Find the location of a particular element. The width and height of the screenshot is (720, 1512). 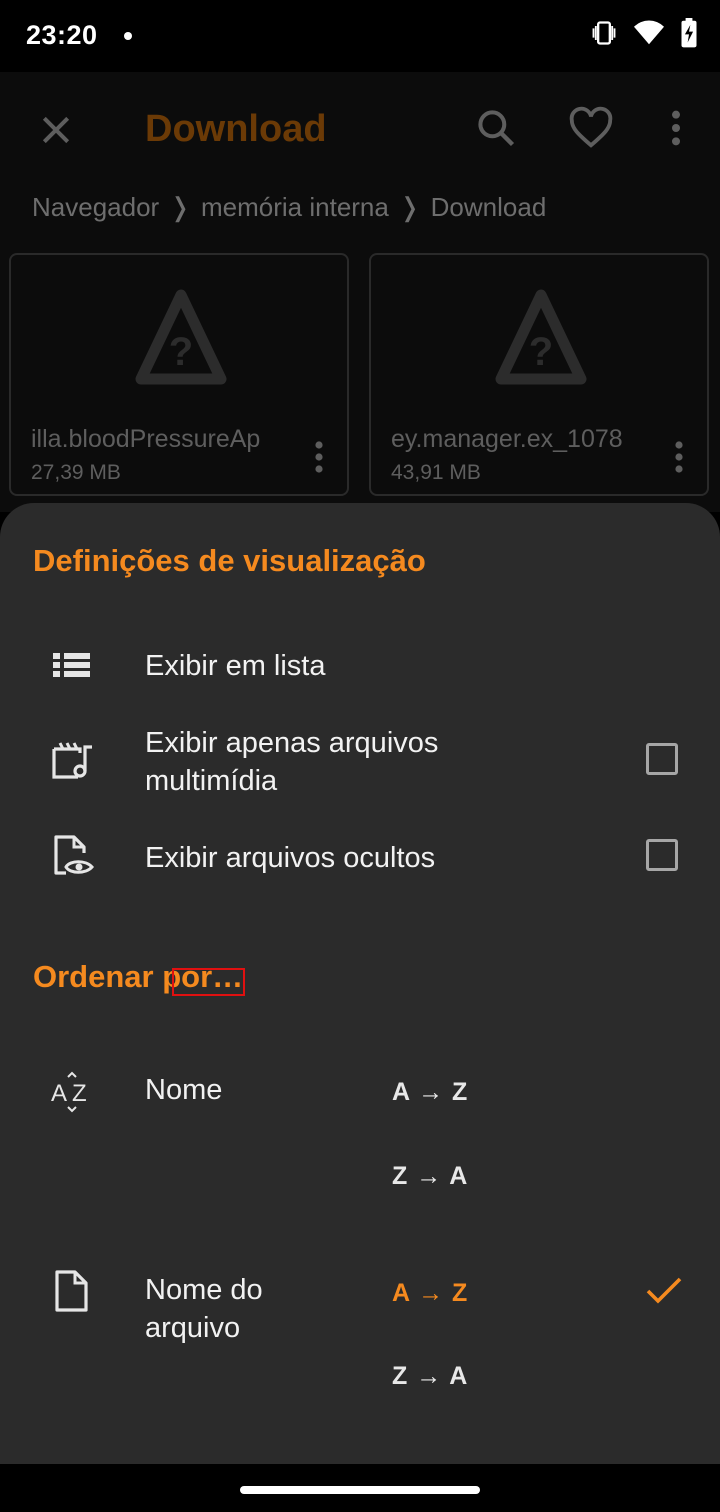

breadcrumb-item-download: Download is located at coordinates (489, 207).